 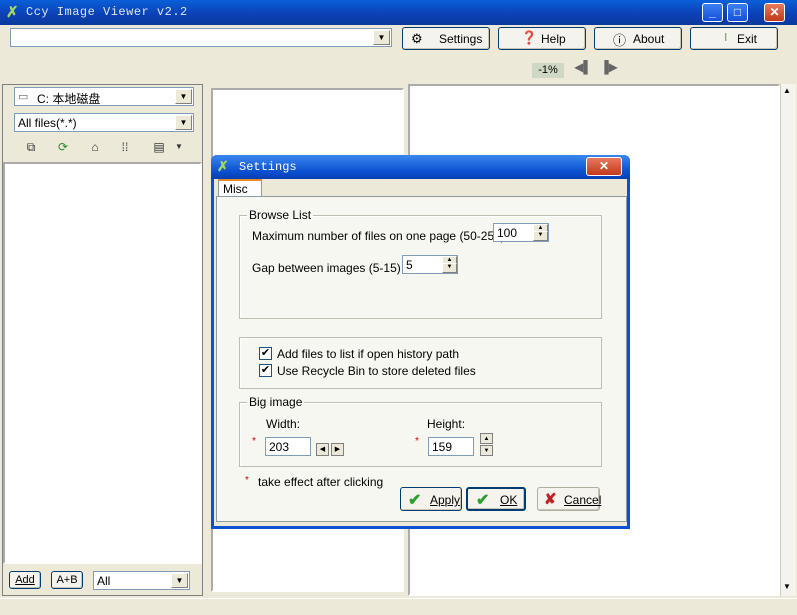 What do you see at coordinates (417, 38) in the screenshot?
I see `gear-icon: ⚙` at bounding box center [417, 38].